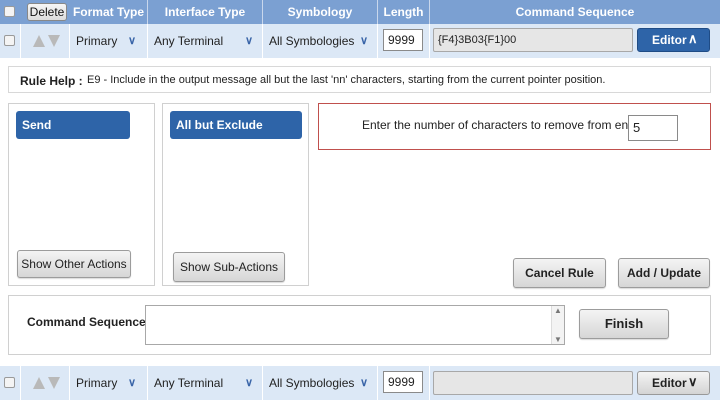 The height and width of the screenshot is (400, 720). Describe the element at coordinates (47, 12) in the screenshot. I see `delete-button: Delete` at that location.